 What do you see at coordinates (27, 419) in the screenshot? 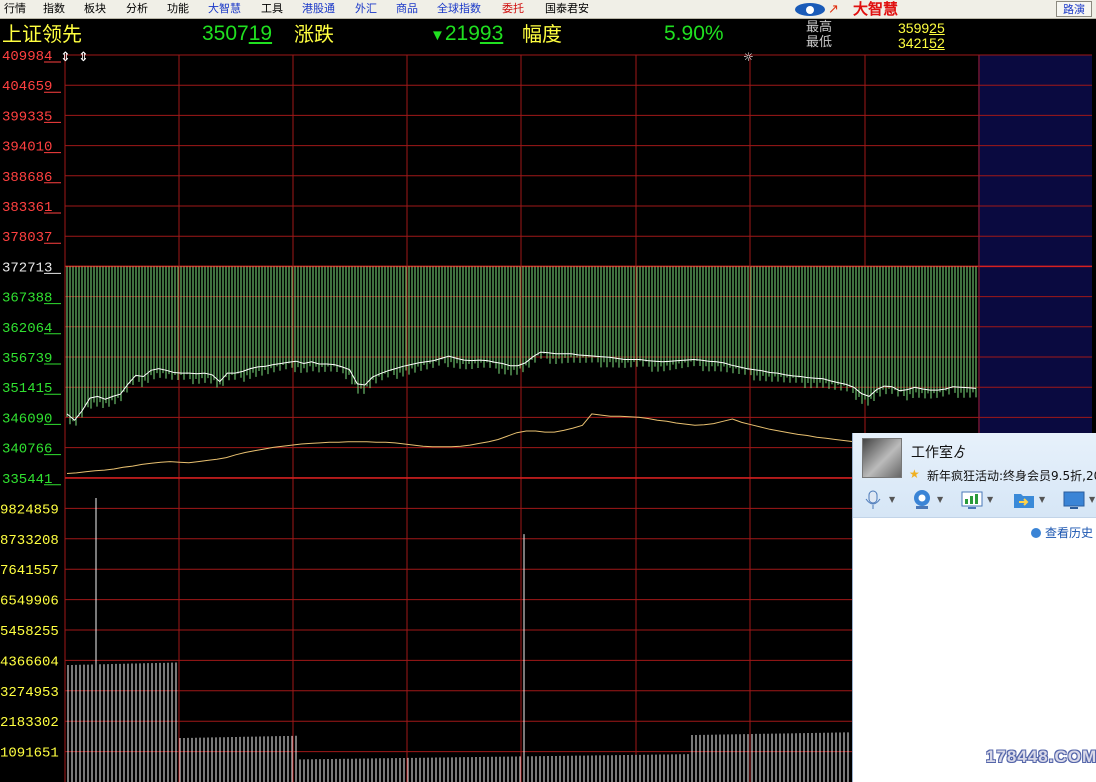
I see `price-tick-label: 346090` at bounding box center [27, 419].